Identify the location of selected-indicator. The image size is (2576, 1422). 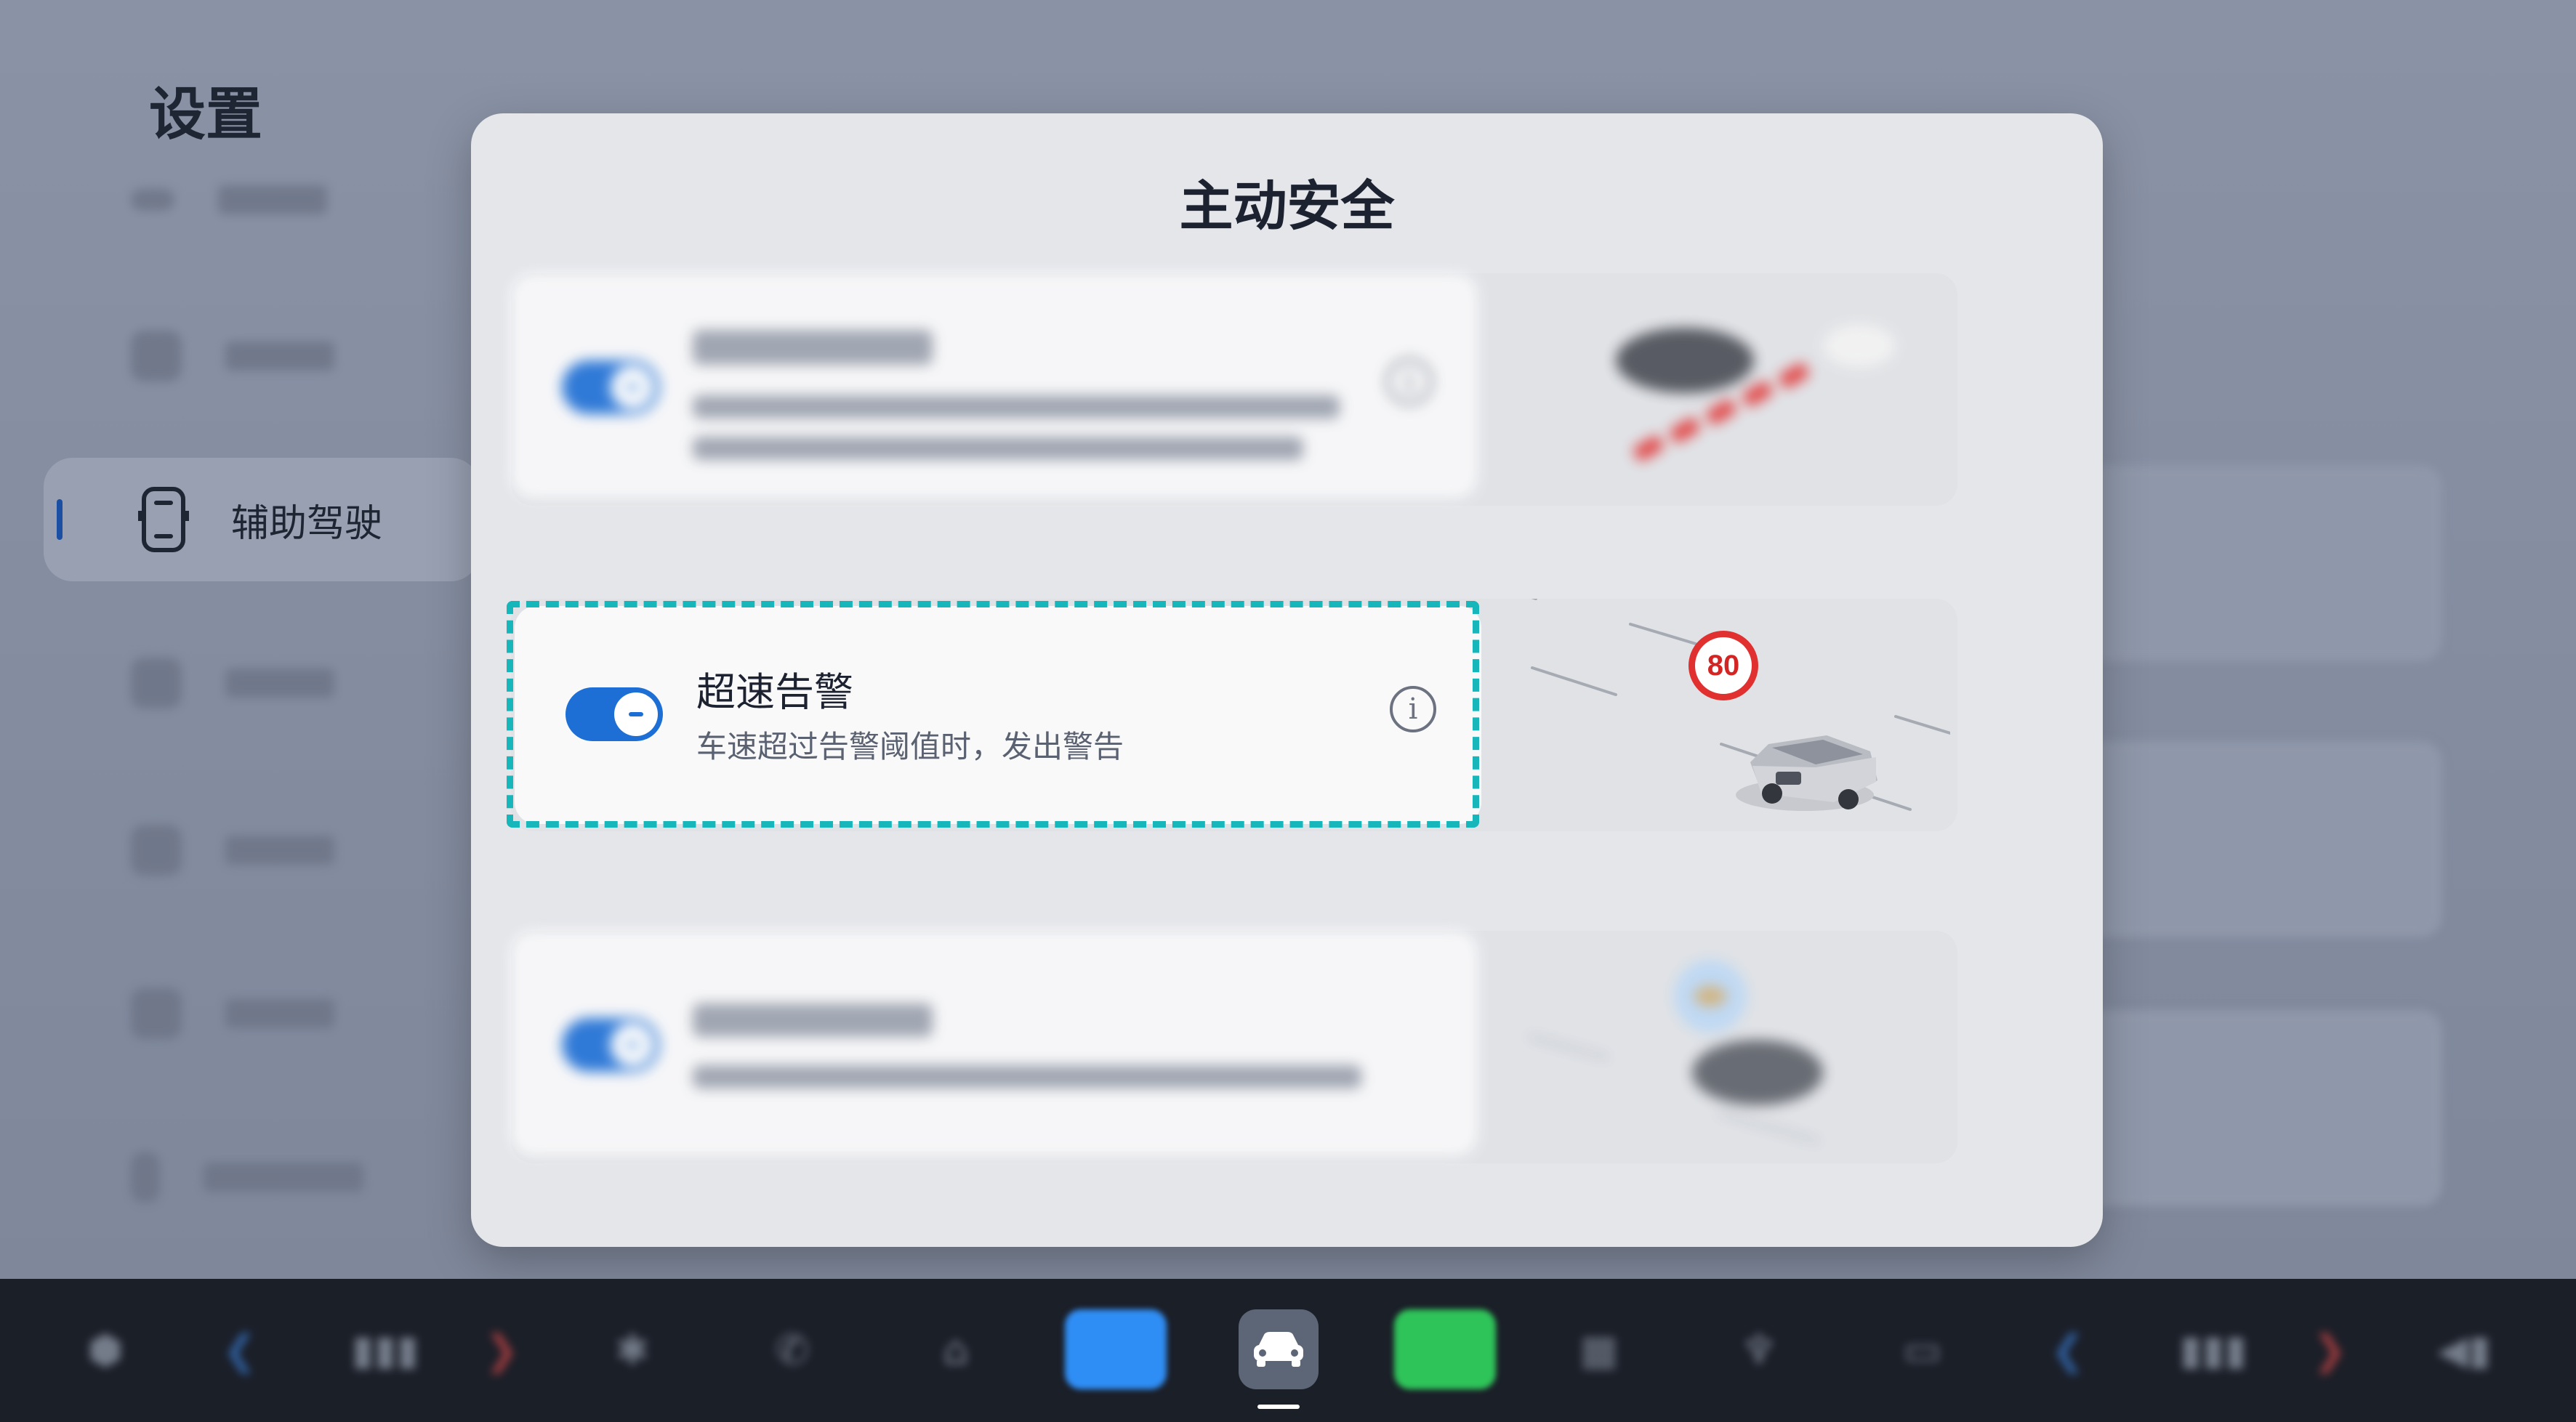
(1278, 1407).